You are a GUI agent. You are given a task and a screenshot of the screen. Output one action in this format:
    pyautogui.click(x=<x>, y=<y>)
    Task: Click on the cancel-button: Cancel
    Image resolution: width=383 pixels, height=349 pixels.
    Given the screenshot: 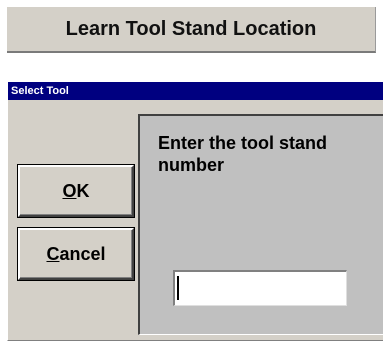 What is the action you would take?
    pyautogui.click(x=76, y=254)
    